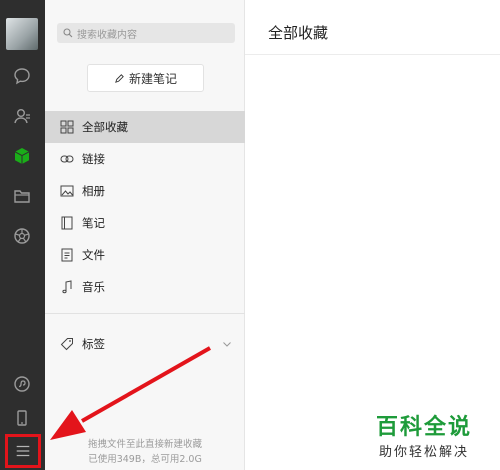 This screenshot has height=470, width=500. I want to click on pen-icon, so click(119, 78).